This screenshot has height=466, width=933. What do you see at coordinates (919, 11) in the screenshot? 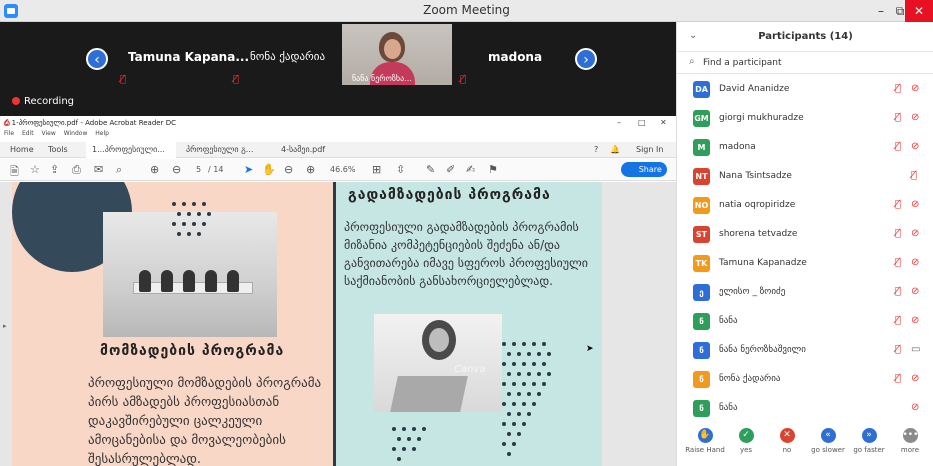
I see `close-button: ✕` at bounding box center [919, 11].